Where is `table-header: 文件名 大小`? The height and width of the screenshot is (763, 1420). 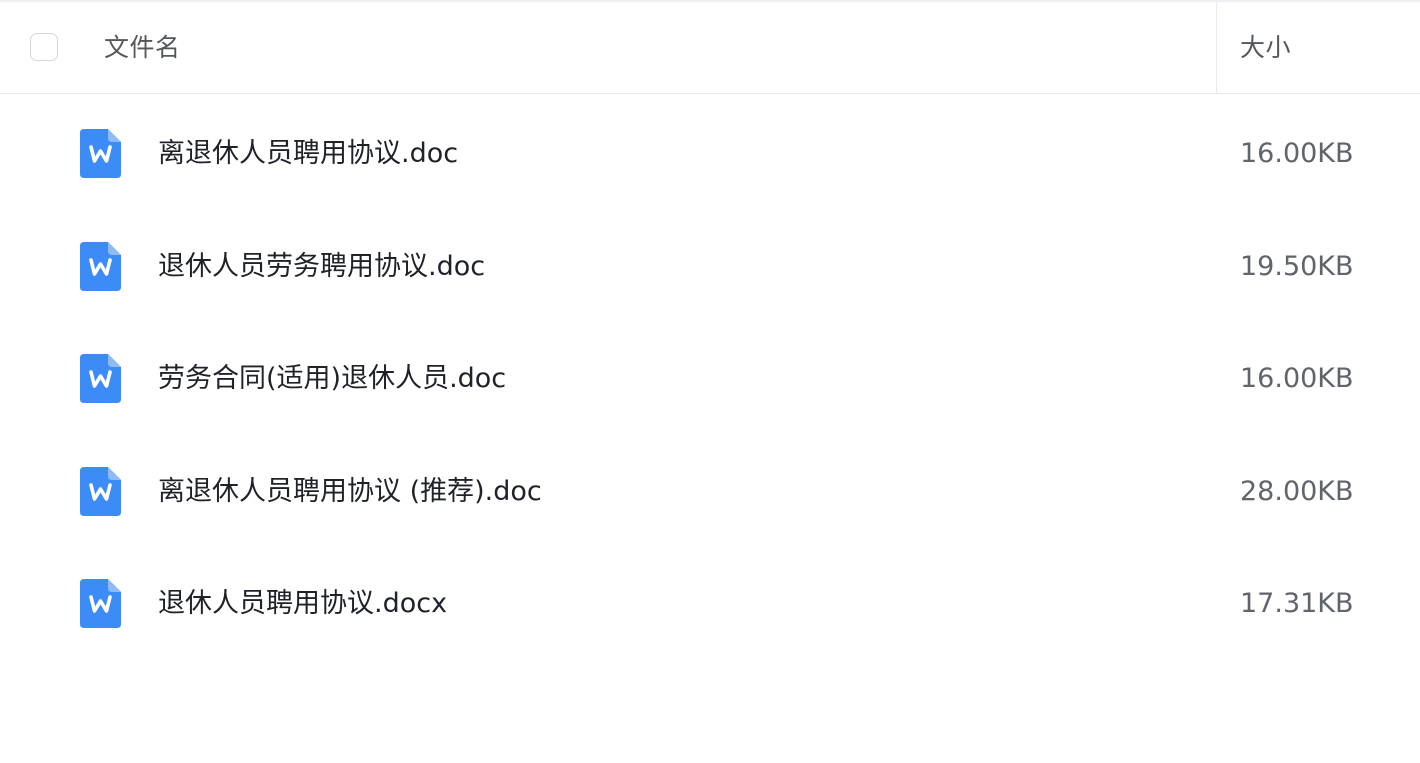 table-header: 文件名 大小 is located at coordinates (710, 48).